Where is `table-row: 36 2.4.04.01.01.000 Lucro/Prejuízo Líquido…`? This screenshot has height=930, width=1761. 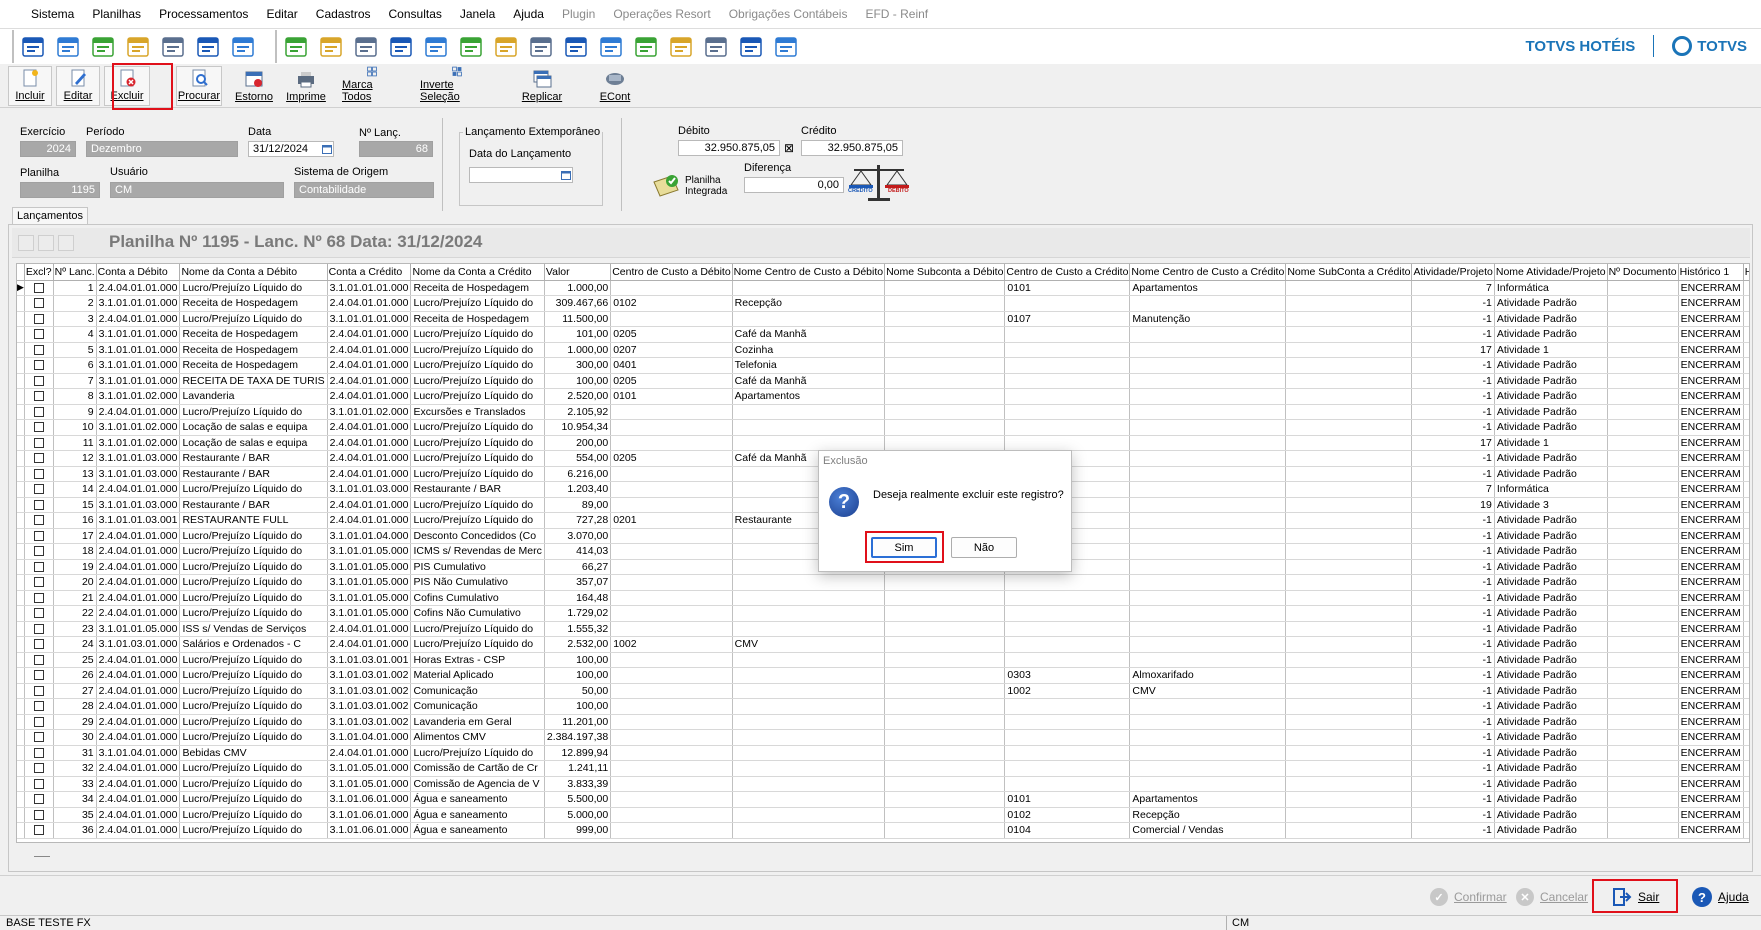 table-row: 36 2.4.04.01.01.000 Lucro/Prejuízo Líquido… is located at coordinates (883, 830).